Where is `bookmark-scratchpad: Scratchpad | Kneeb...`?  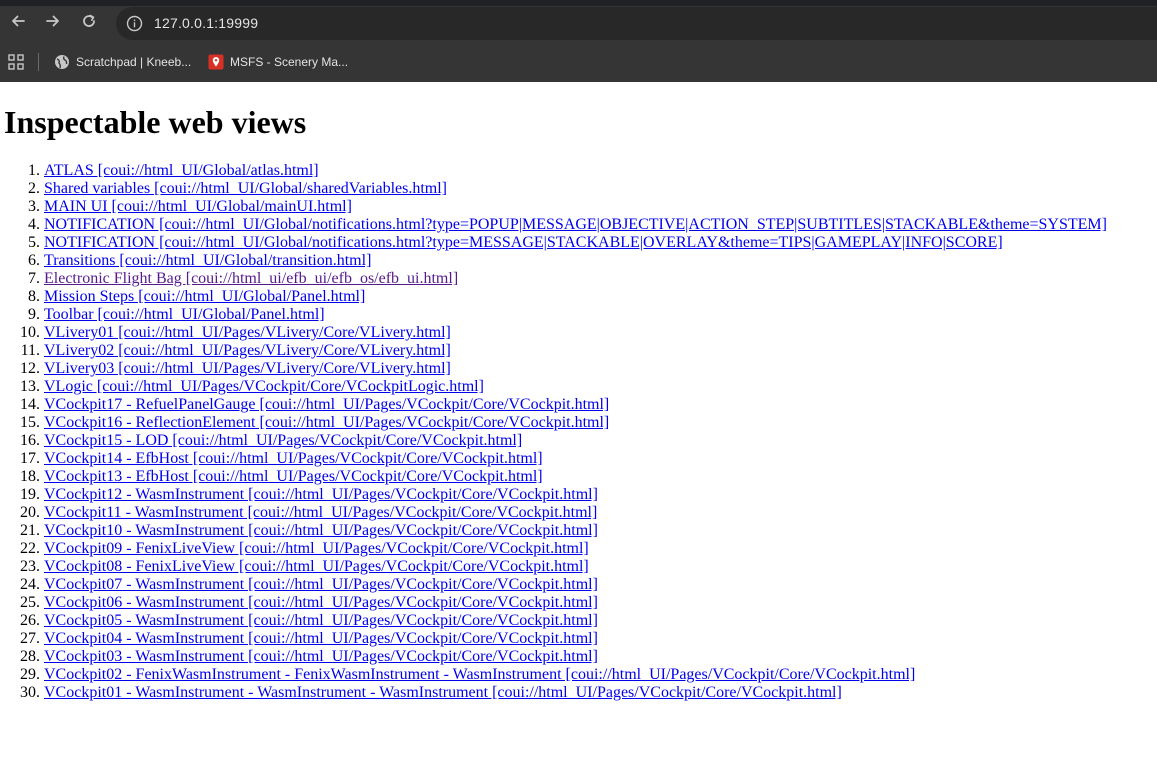 bookmark-scratchpad: Scratchpad | Kneeb... is located at coordinates (122, 62).